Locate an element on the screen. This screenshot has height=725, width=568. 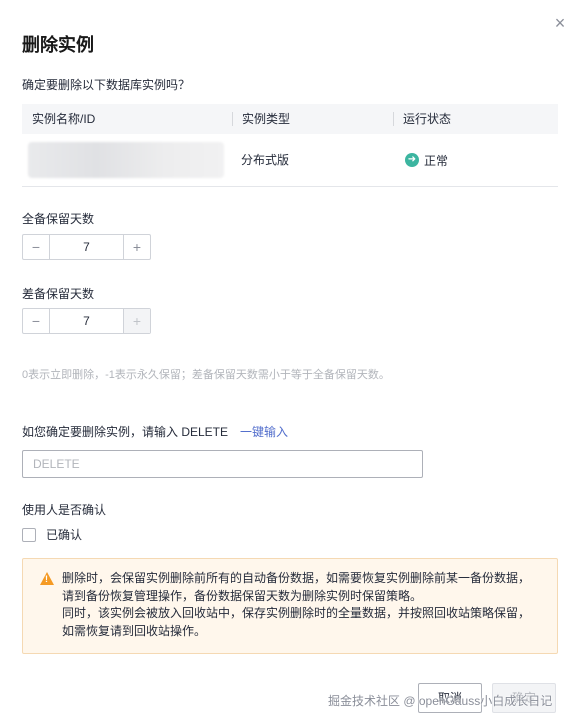
diff-backup-increment-button: + is located at coordinates (136, 321).